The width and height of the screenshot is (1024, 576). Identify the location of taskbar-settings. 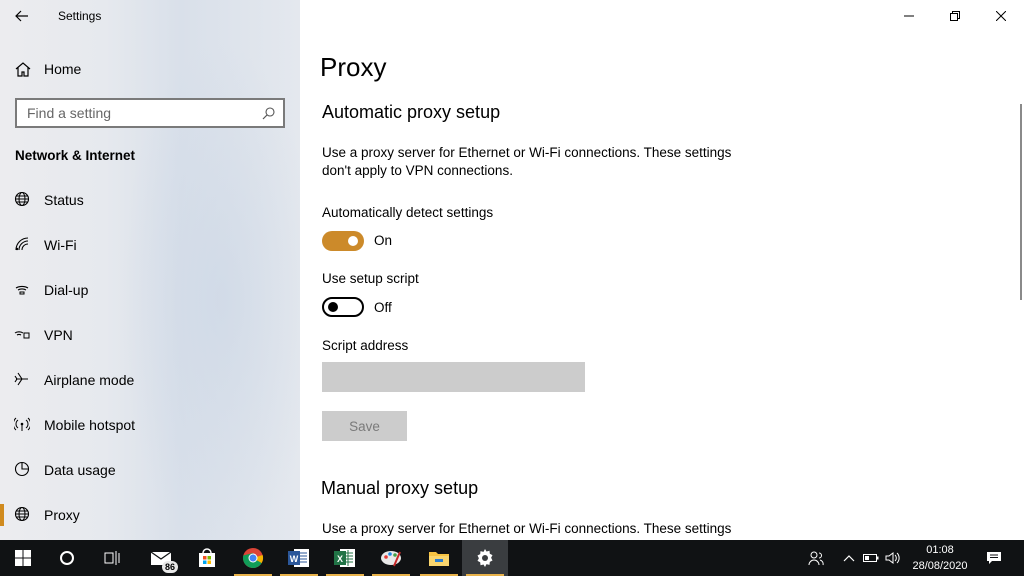
(485, 558).